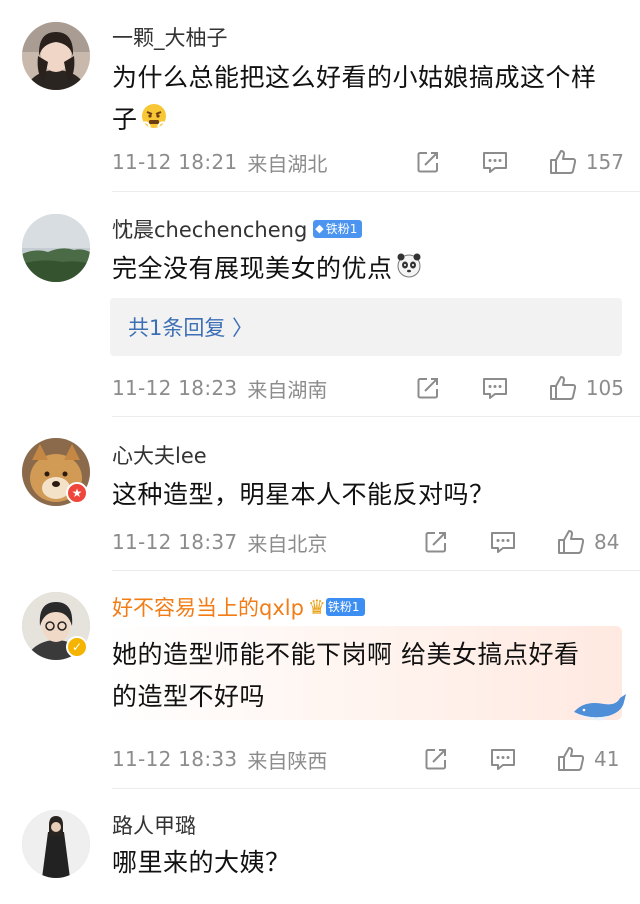 The image size is (640, 904). What do you see at coordinates (346, 654) in the screenshot?
I see `comment-line: 她的造型师能不能下岗啊 给美女搞点好看` at bounding box center [346, 654].